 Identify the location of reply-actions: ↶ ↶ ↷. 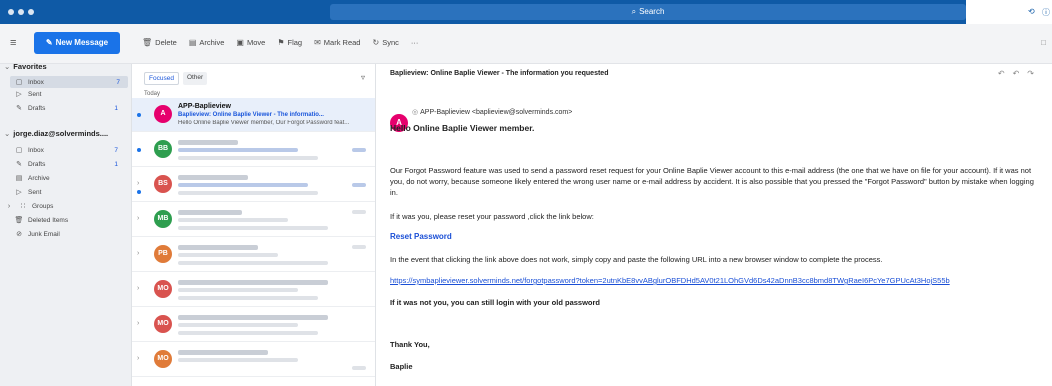
(1016, 73).